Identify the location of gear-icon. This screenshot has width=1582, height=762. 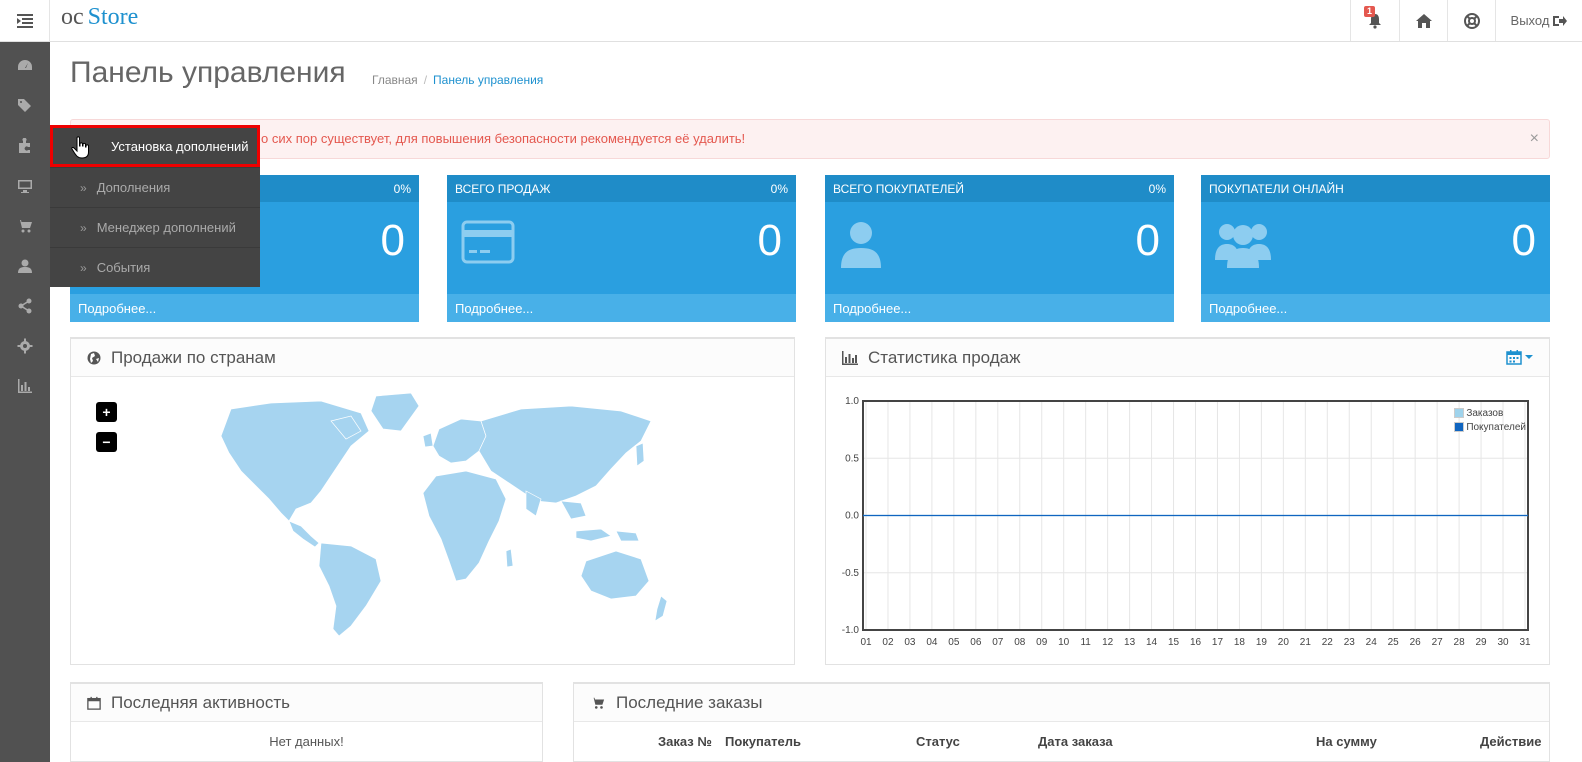
(25, 346).